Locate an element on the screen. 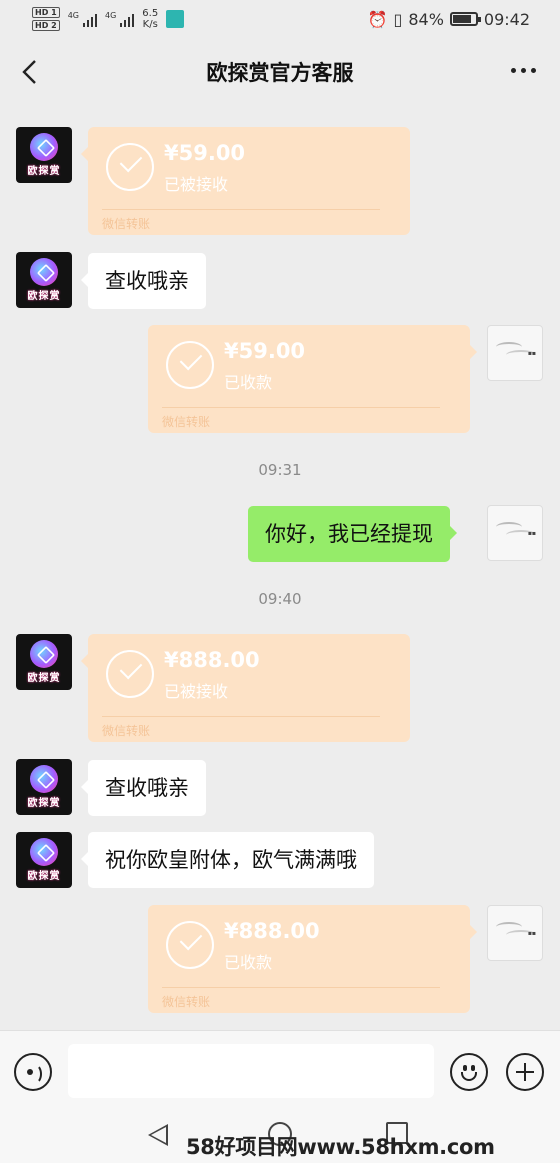  voice-input-icon is located at coordinates (33, 1072).